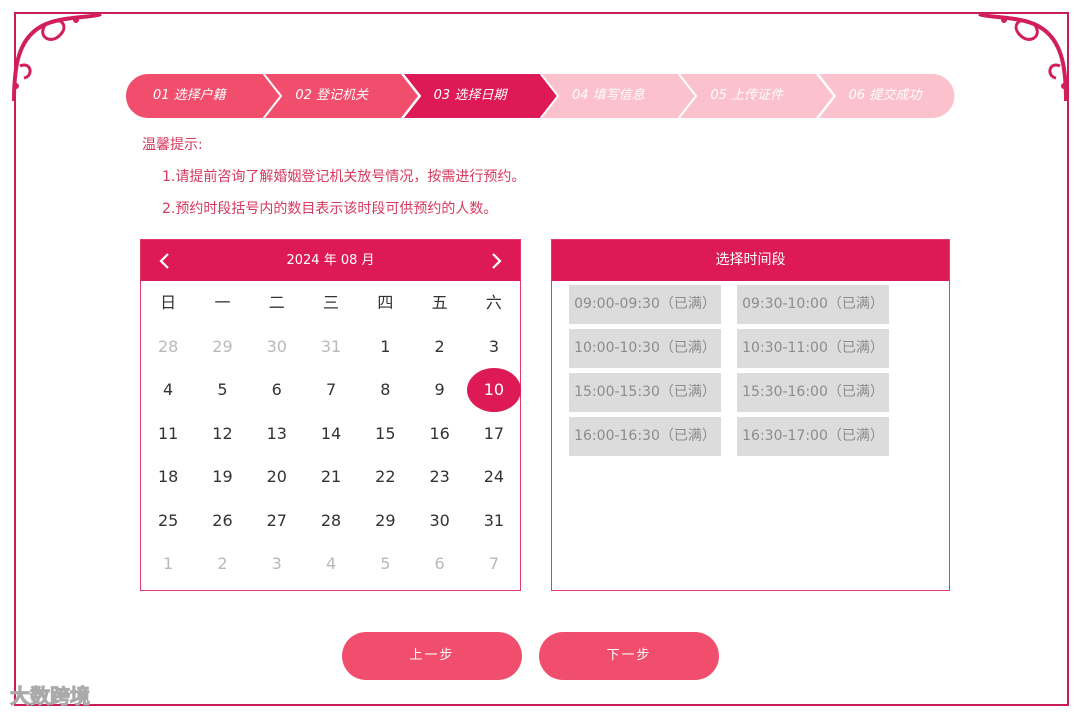 This screenshot has height=714, width=1080. I want to click on calendar-day-selected: 10, so click(493, 390).